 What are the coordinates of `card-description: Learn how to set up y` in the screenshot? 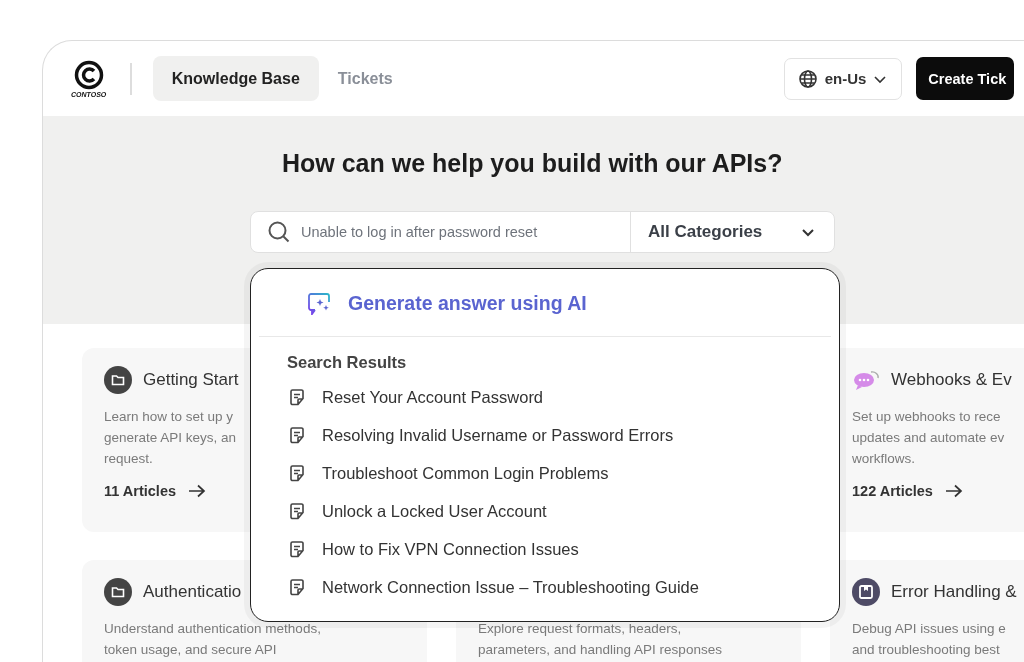 It's located at (169, 417).